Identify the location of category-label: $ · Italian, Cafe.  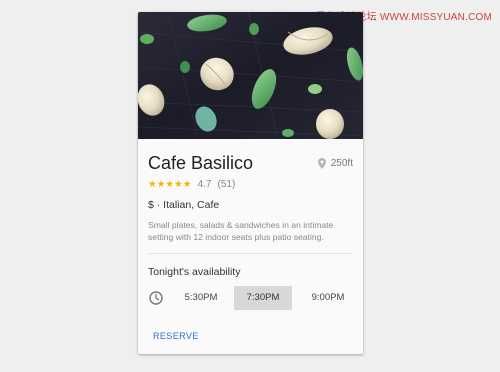
(184, 205).